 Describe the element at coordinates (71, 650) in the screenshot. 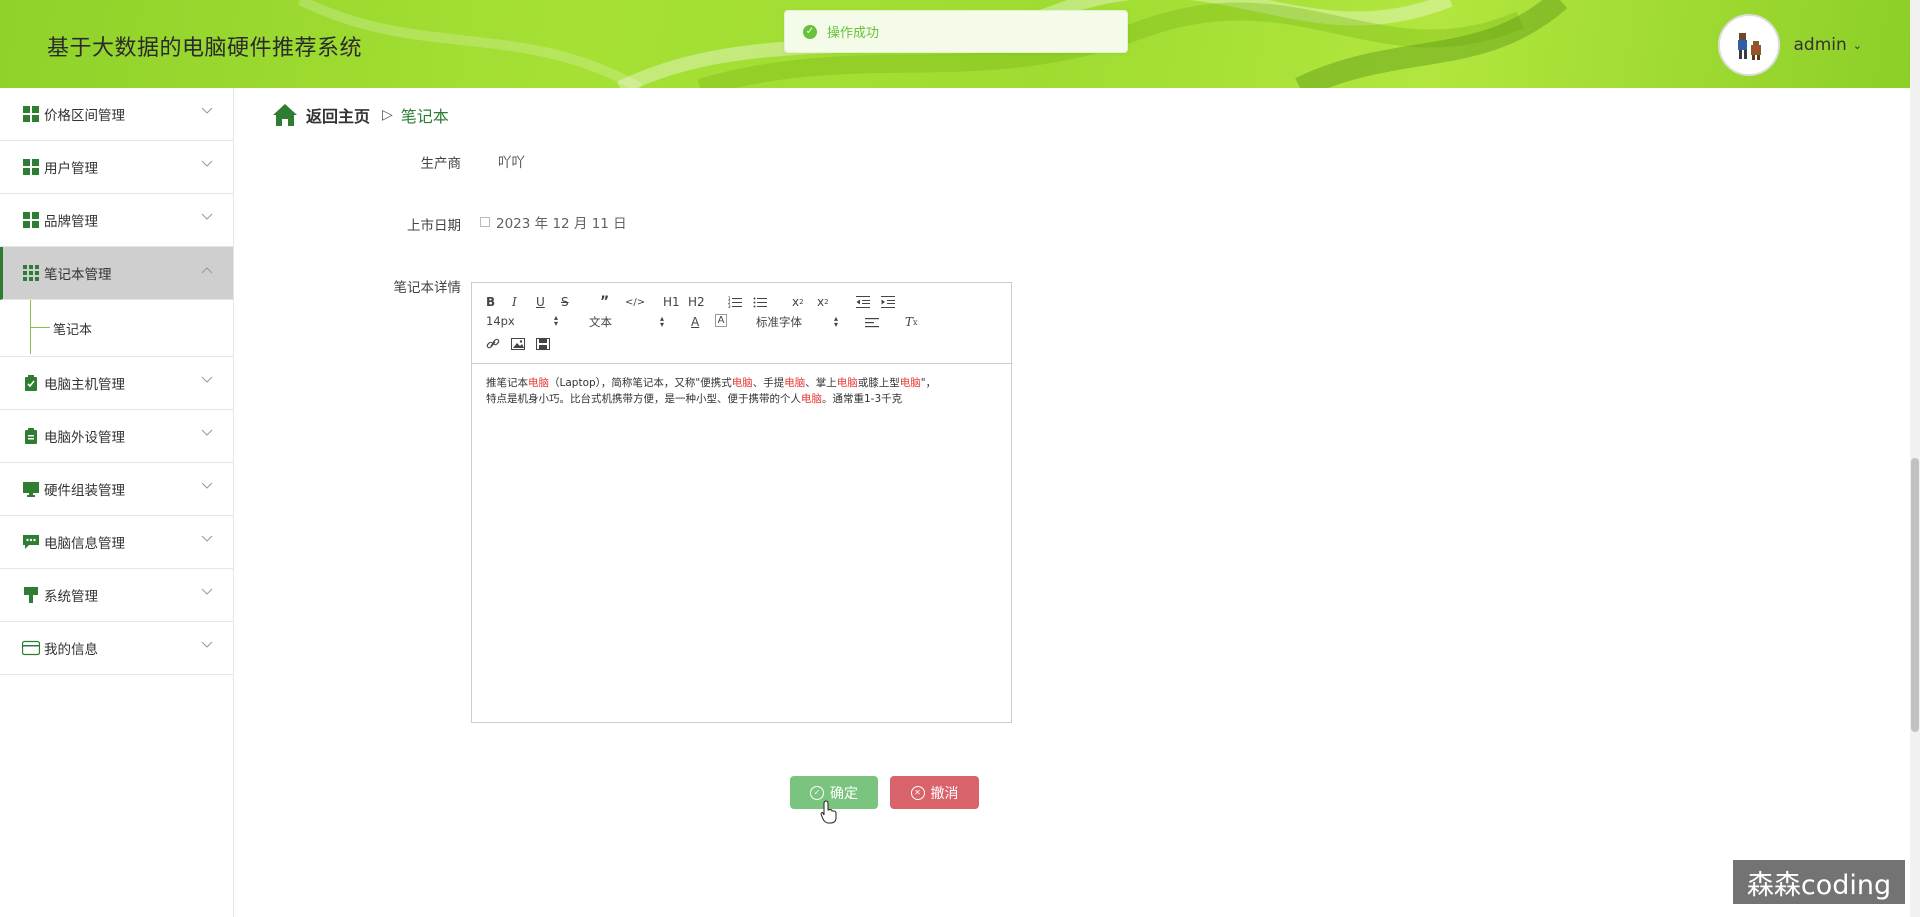

I see `sidebar-item-label: 我的信息` at that location.